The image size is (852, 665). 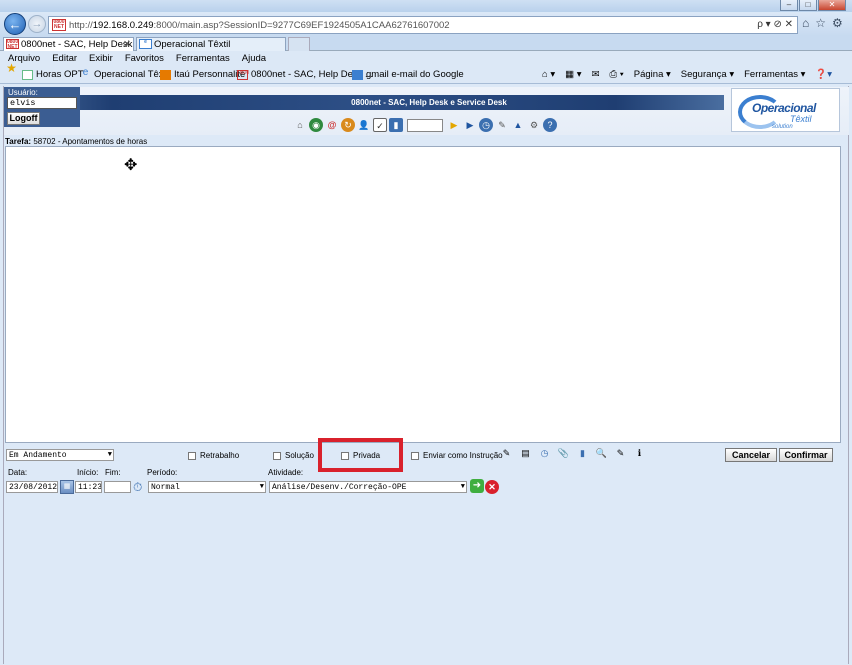 What do you see at coordinates (525, 453) in the screenshot?
I see `document-icon: ▤` at bounding box center [525, 453].